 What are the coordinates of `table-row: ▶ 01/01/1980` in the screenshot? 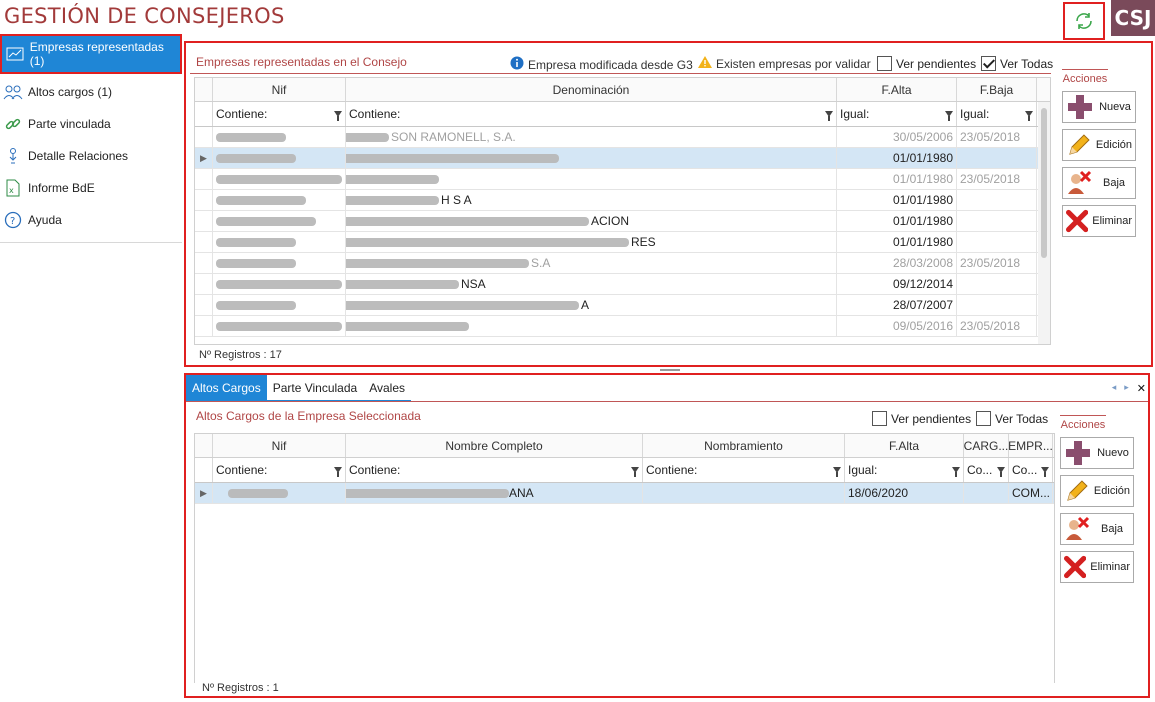 It's located at (622, 158).